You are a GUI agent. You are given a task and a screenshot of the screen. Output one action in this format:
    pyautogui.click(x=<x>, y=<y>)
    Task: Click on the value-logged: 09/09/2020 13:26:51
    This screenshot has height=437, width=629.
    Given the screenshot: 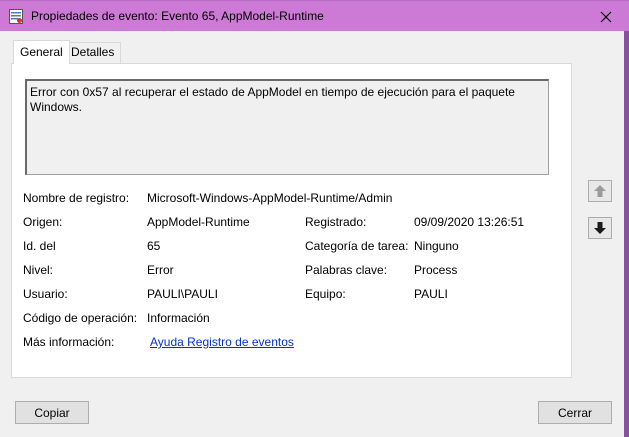 What is the action you would take?
    pyautogui.click(x=469, y=222)
    